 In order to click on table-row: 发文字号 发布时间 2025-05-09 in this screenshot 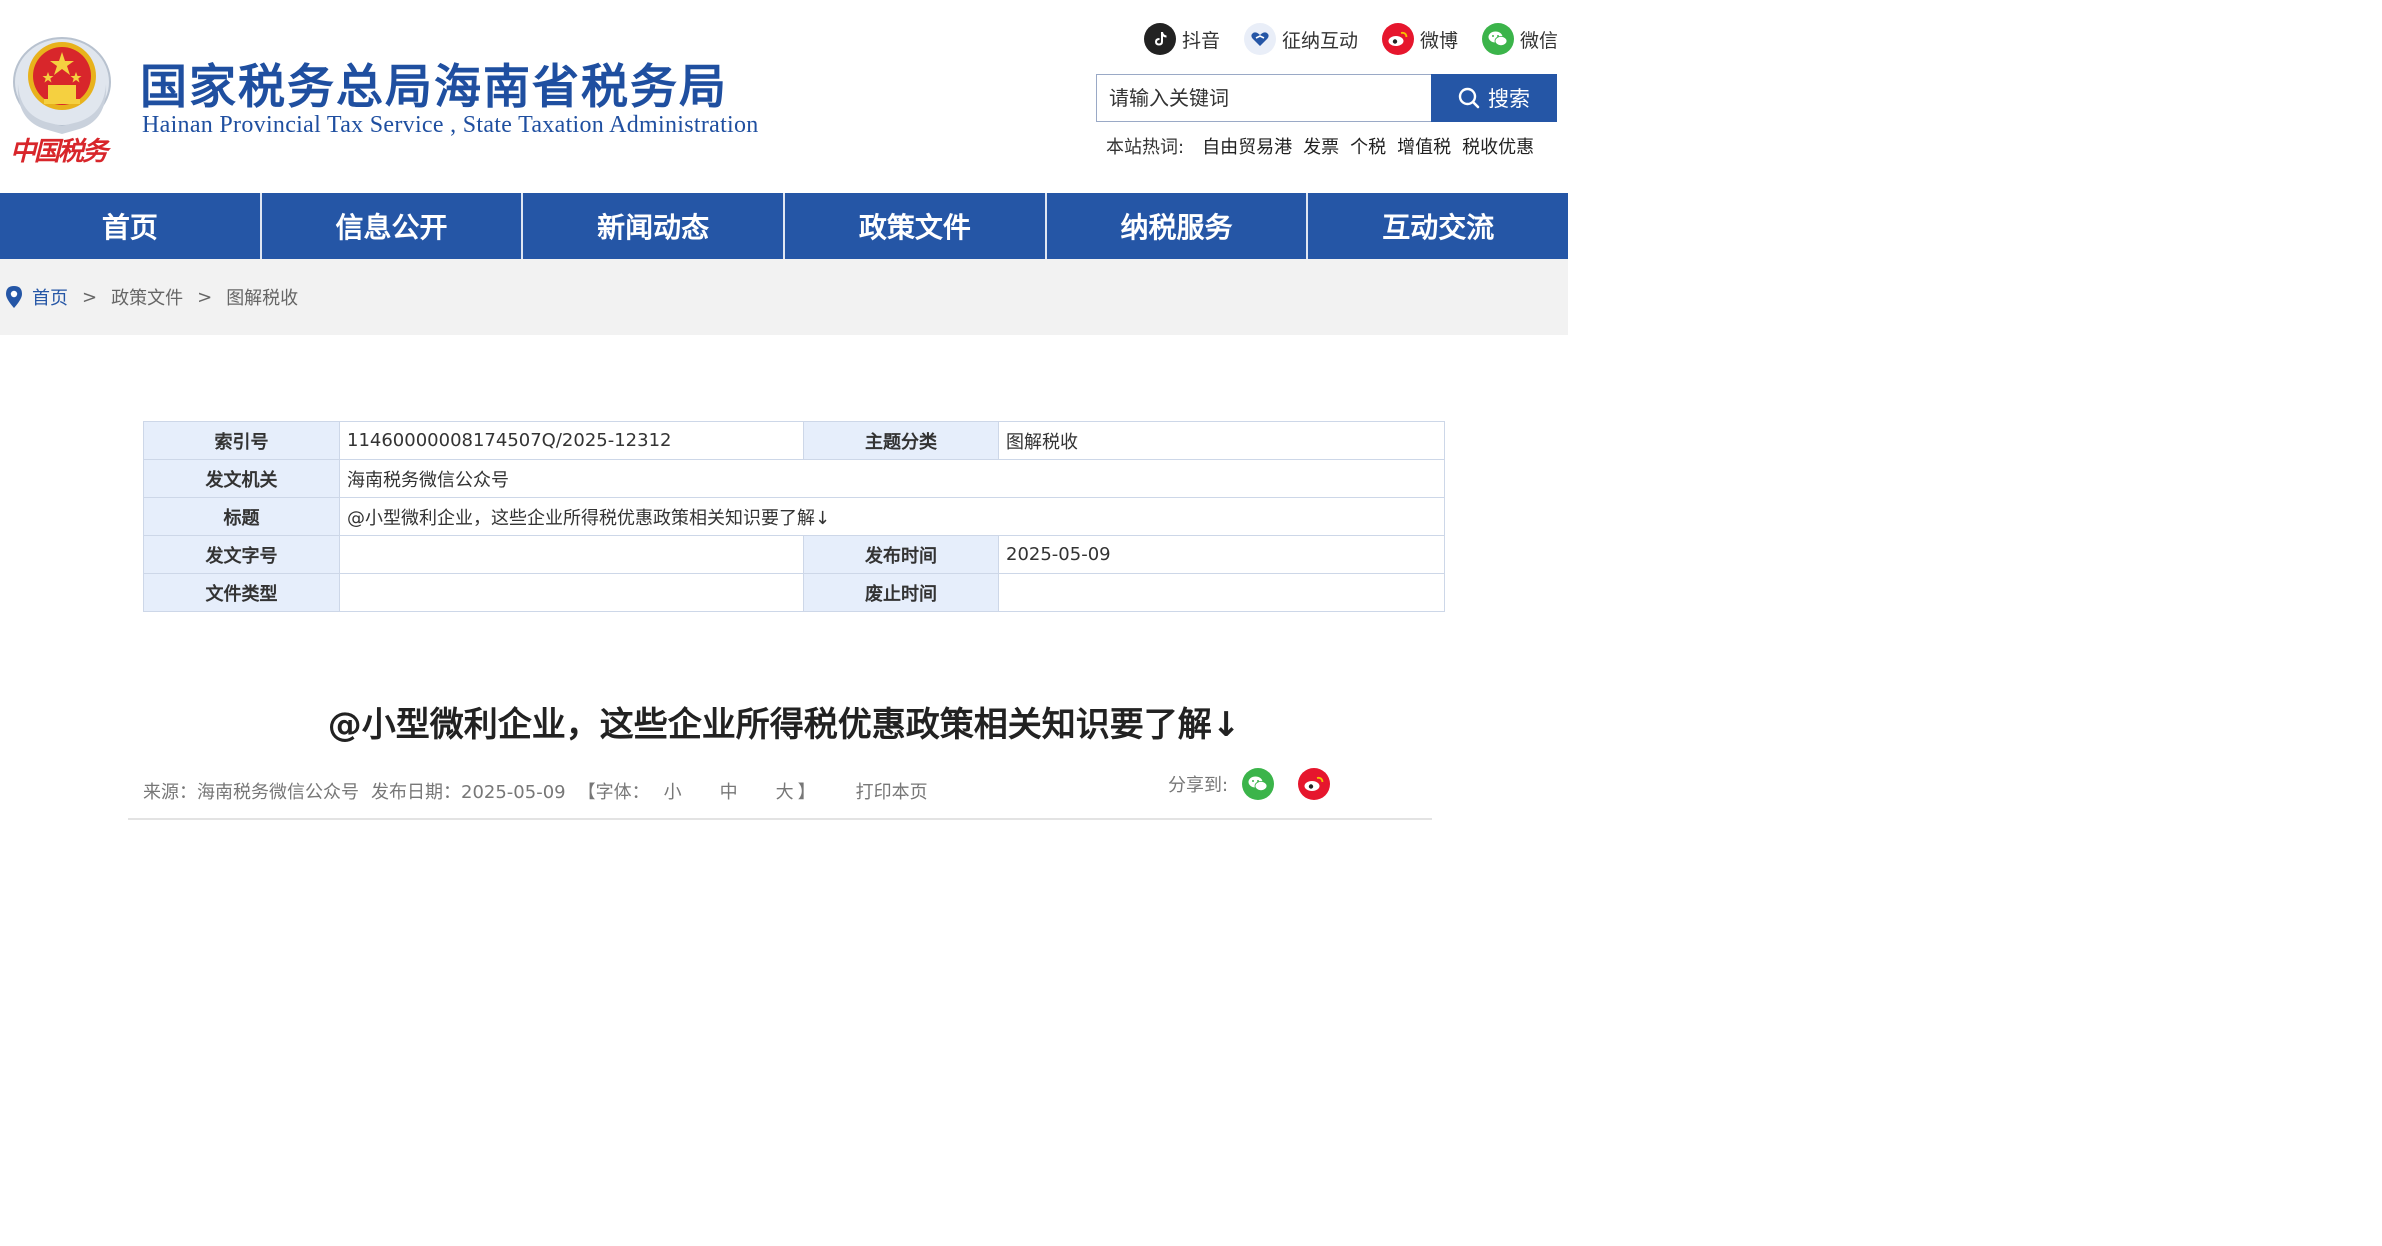, I will do `click(794, 554)`.